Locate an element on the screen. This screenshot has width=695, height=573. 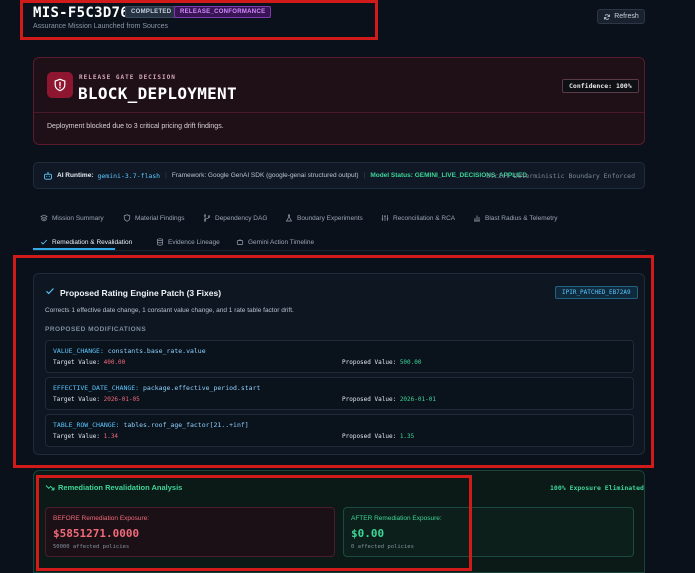
trending-down-icon is located at coordinates (50, 488).